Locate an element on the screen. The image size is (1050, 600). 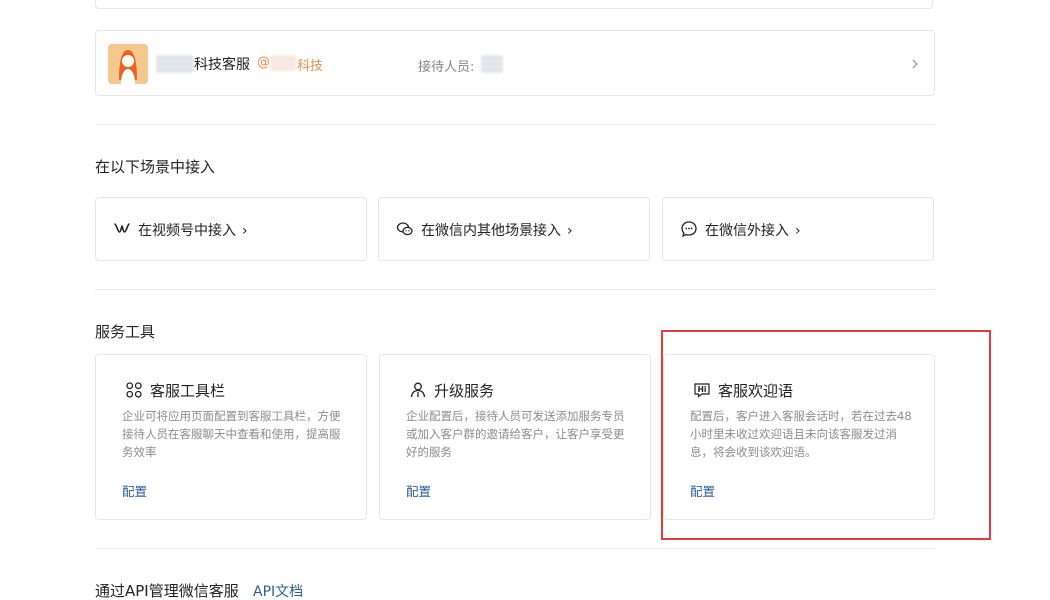
channels-icon is located at coordinates (122, 229).